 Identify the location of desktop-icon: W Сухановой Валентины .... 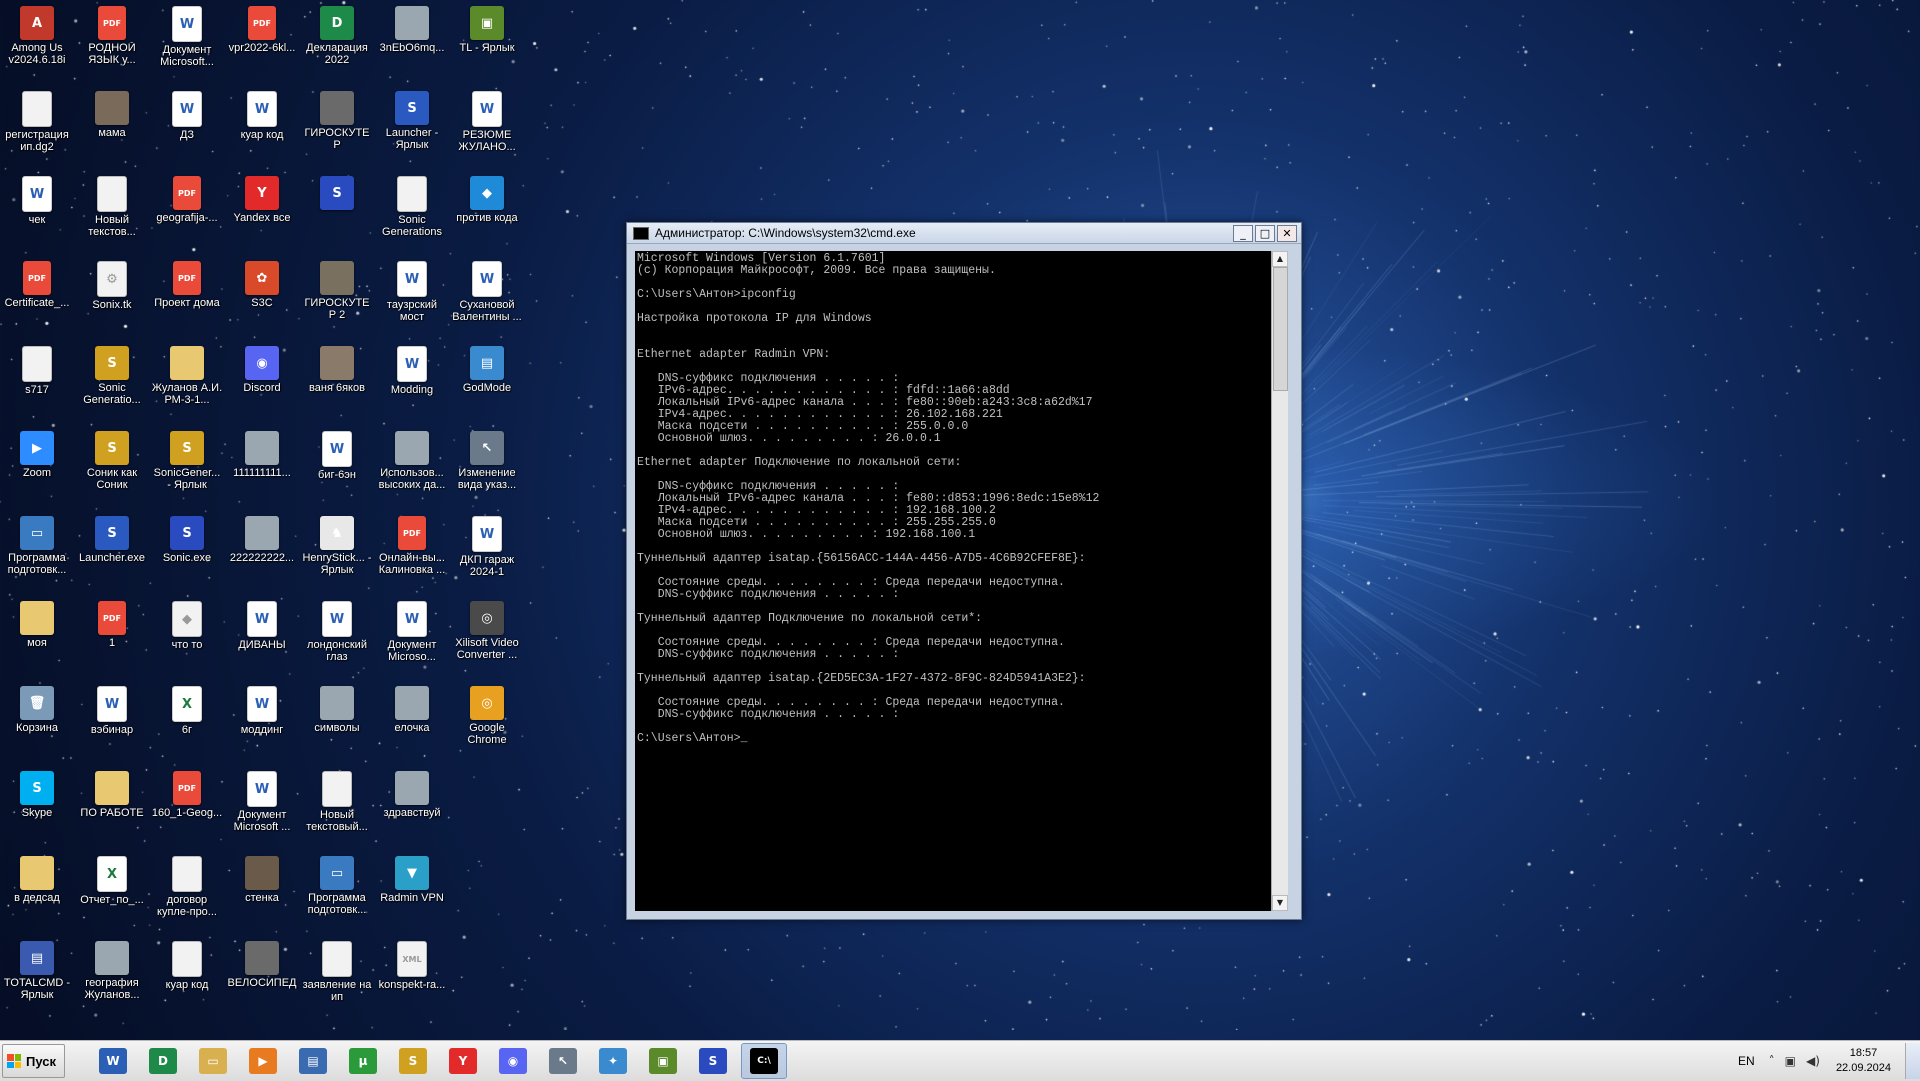
(487, 290).